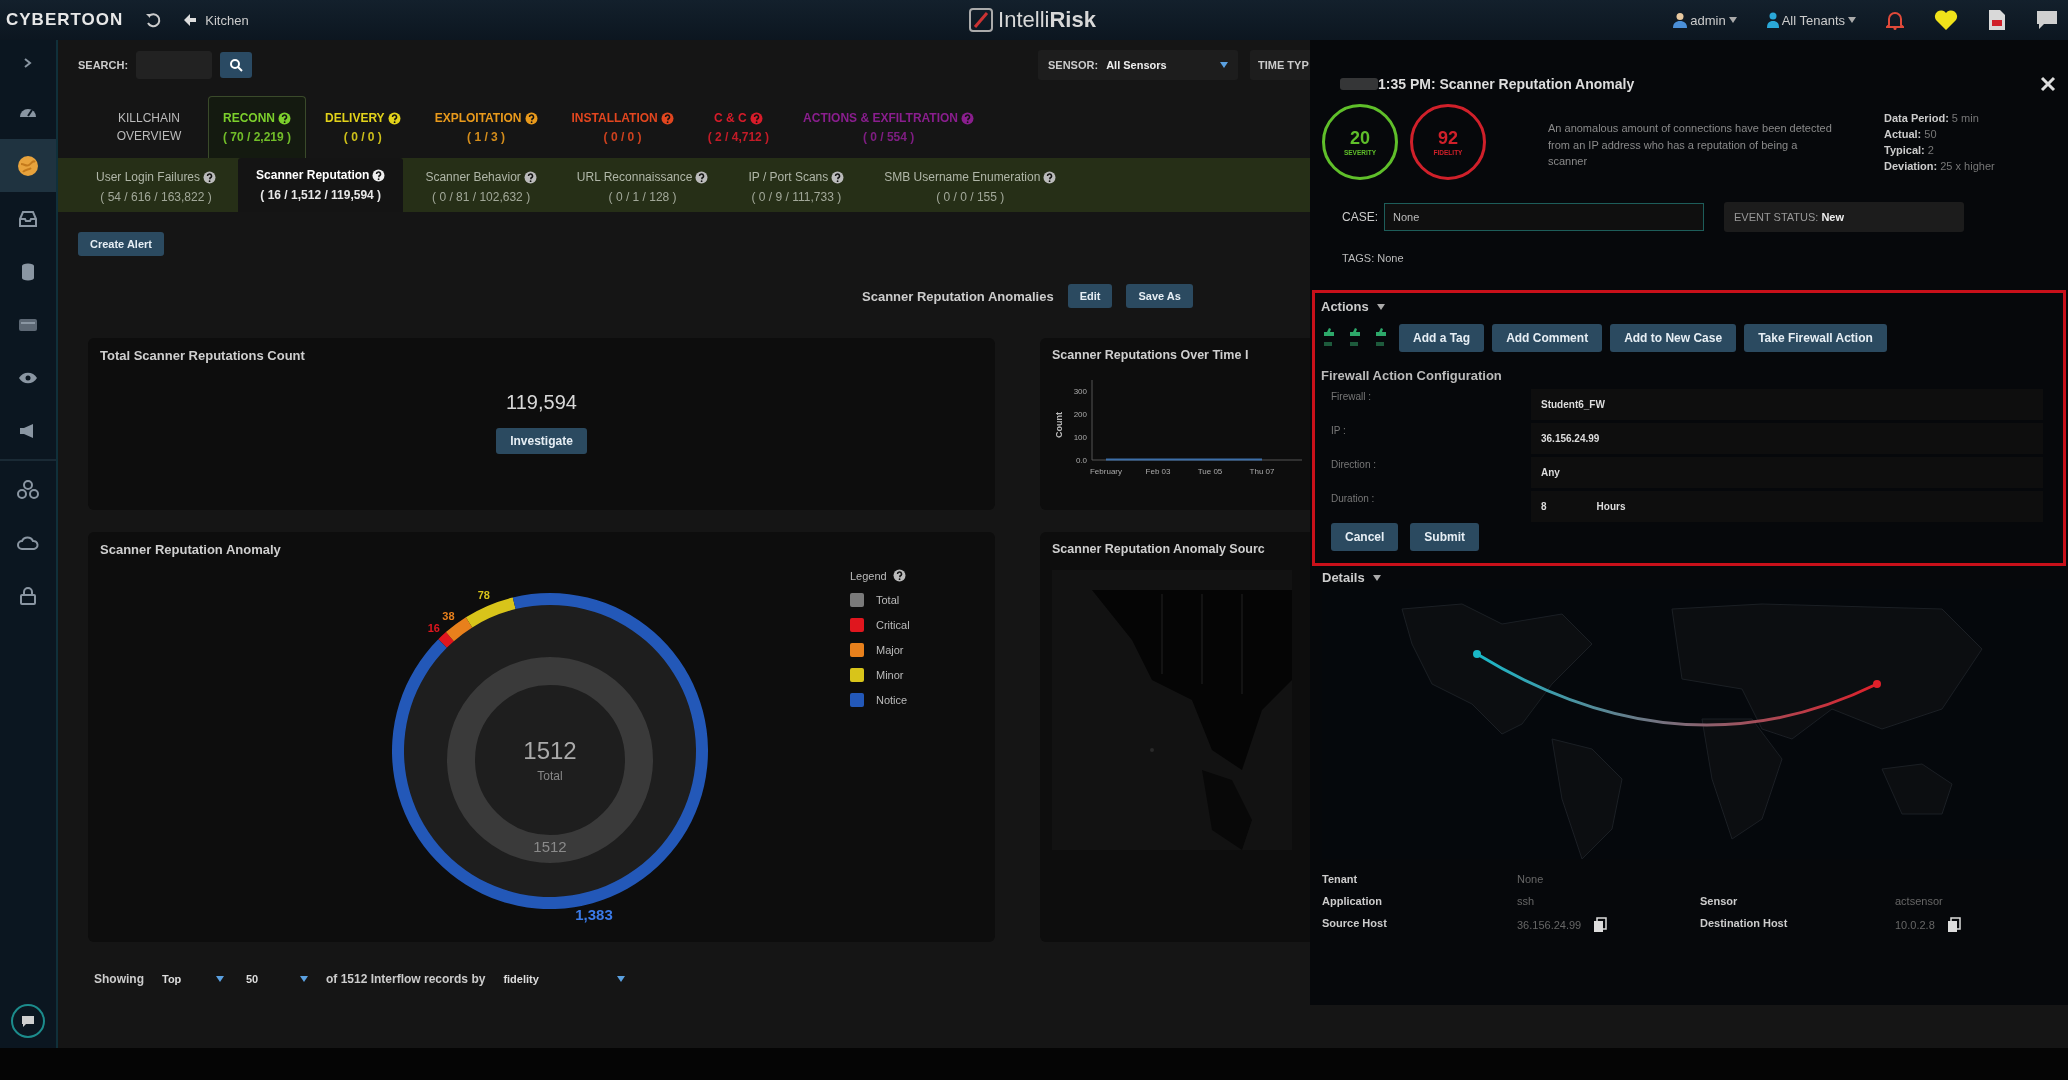 This screenshot has height=1080, width=2068. I want to click on action-button: Add Comment, so click(1547, 338).